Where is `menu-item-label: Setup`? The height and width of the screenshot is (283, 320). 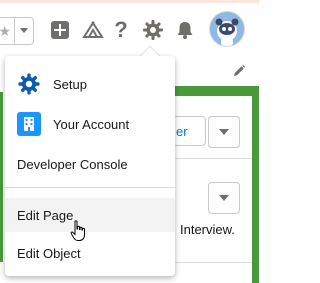 menu-item-label: Setup is located at coordinates (70, 84).